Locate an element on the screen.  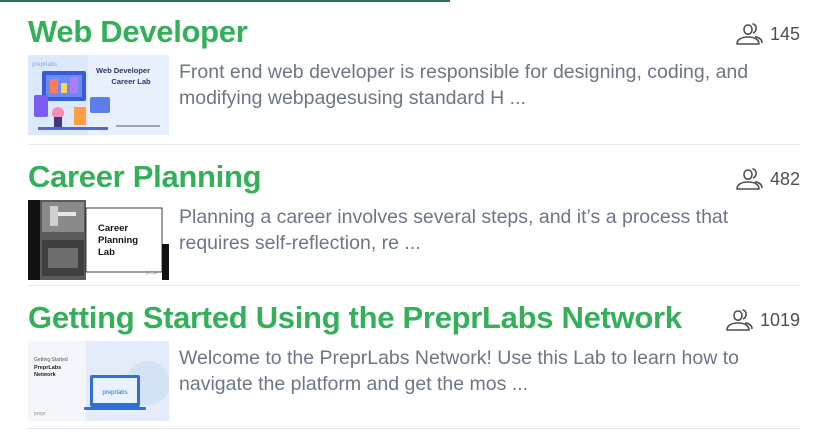
participant-count: 1019 is located at coordinates (762, 320).